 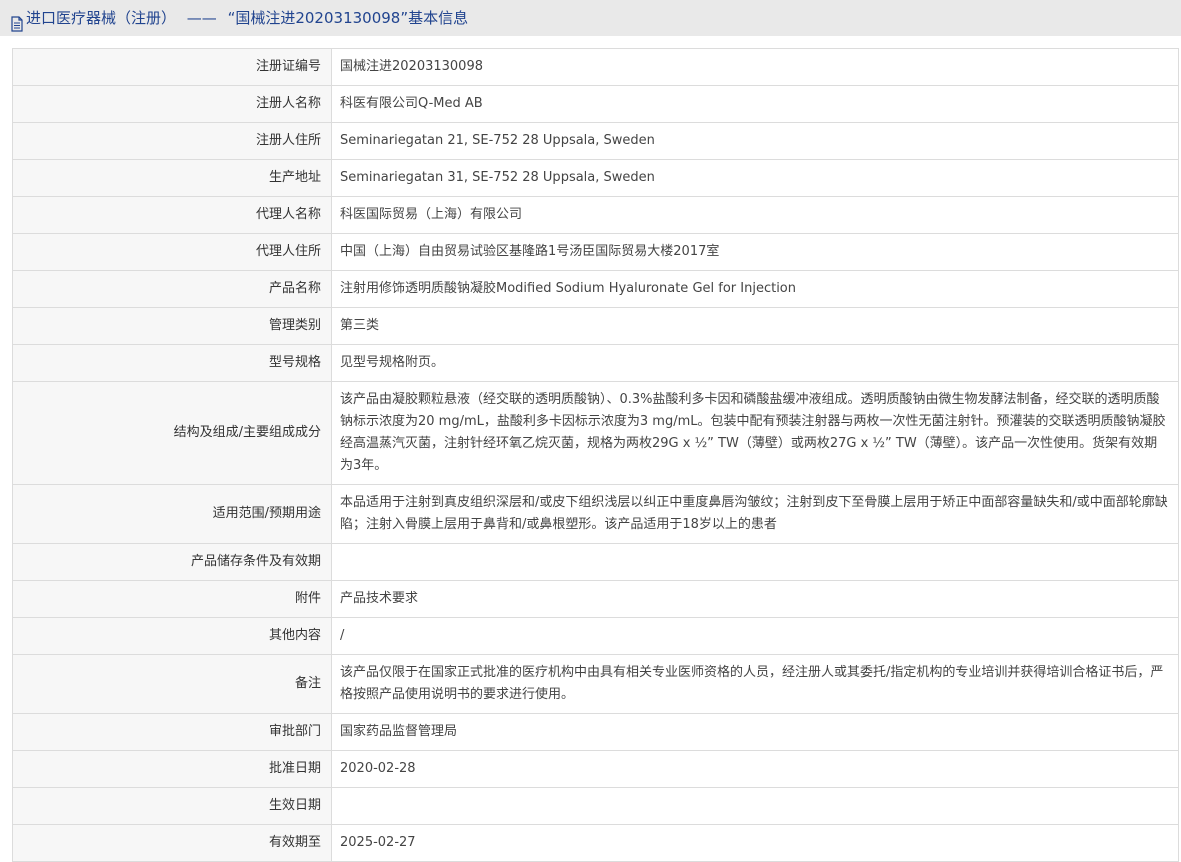 I want to click on row-label: 产品名称, so click(x=172, y=289).